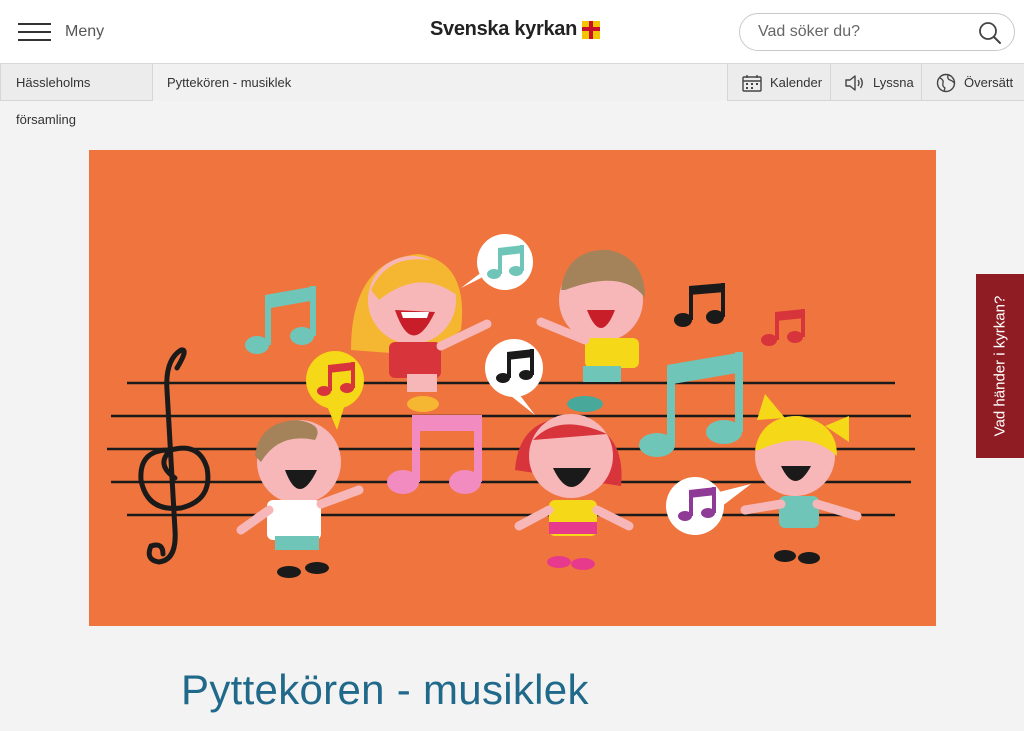 This screenshot has height=731, width=1024. Describe the element at coordinates (946, 82) in the screenshot. I see `globe-icon` at that location.